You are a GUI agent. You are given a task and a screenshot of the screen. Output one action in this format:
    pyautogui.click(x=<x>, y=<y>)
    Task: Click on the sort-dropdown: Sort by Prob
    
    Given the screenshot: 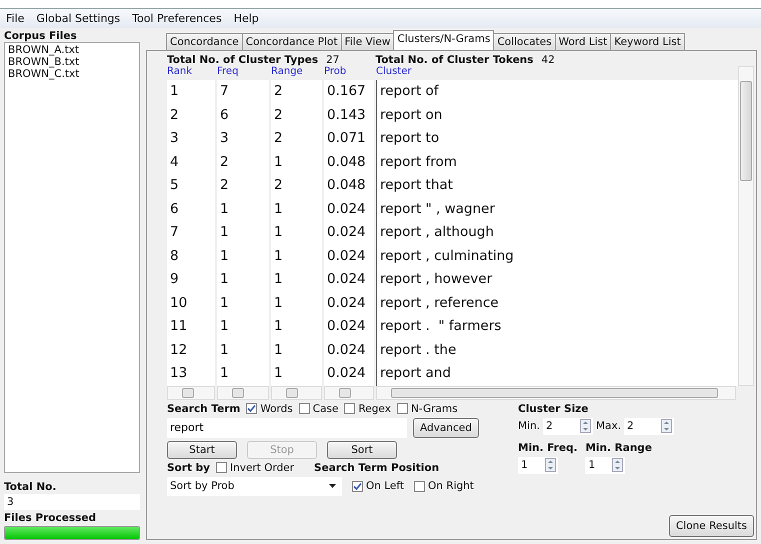 What is the action you would take?
    pyautogui.click(x=254, y=486)
    